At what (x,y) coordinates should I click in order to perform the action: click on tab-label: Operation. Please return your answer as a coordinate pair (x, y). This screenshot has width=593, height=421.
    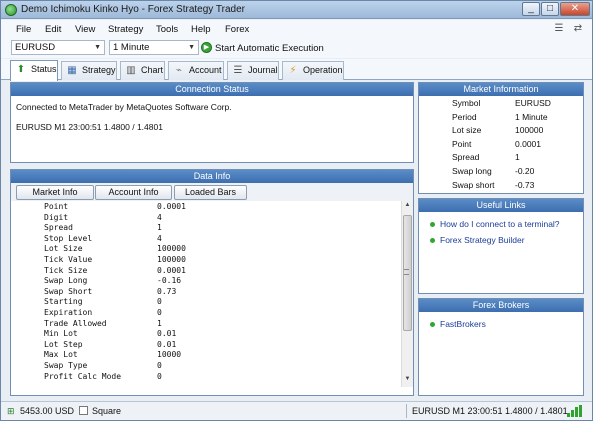
    Looking at the image, I should click on (323, 70).